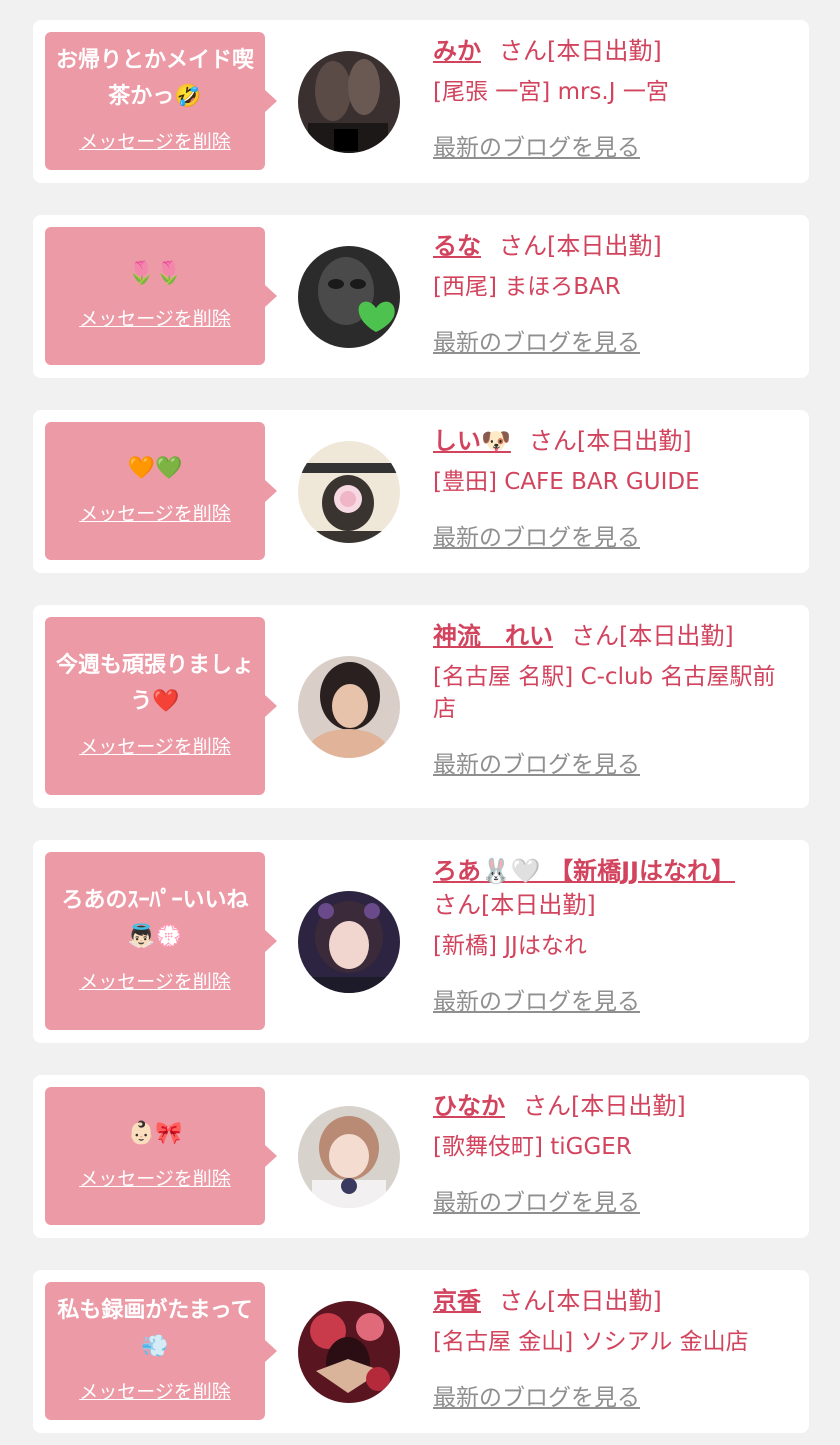  I want to click on name-line: るな さん[本日出勤], so click(613, 246).